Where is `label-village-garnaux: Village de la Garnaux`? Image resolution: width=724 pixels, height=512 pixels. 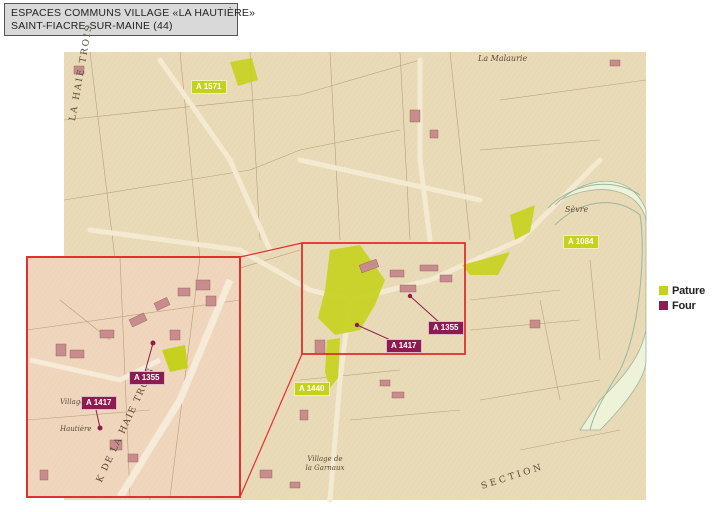 label-village-garnaux: Village de la Garnaux is located at coordinates (325, 463).